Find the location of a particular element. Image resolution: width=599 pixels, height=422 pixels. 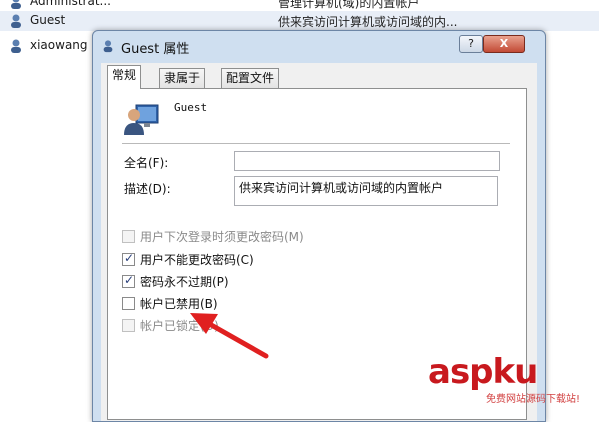

description-label: 描述(D): is located at coordinates (147, 189).